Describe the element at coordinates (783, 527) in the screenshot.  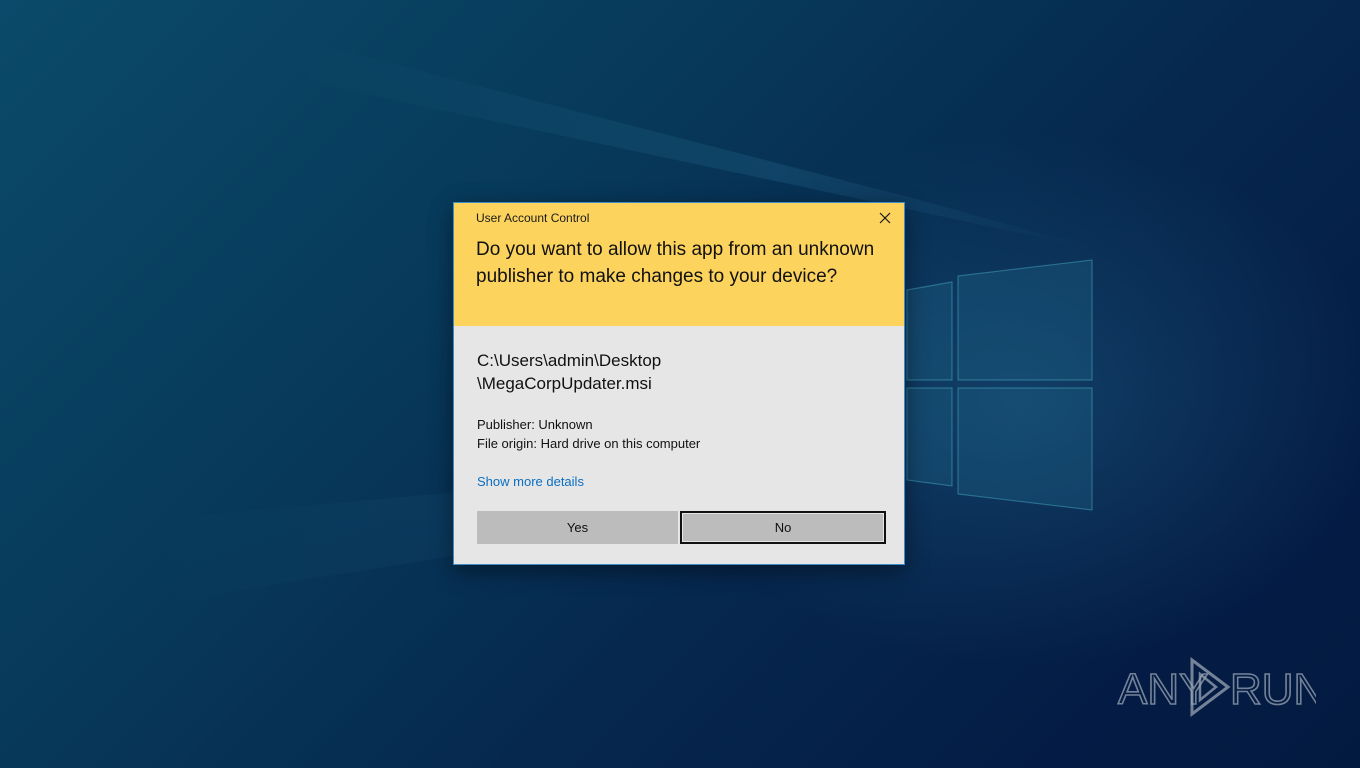
I see `no-button: No` at that location.